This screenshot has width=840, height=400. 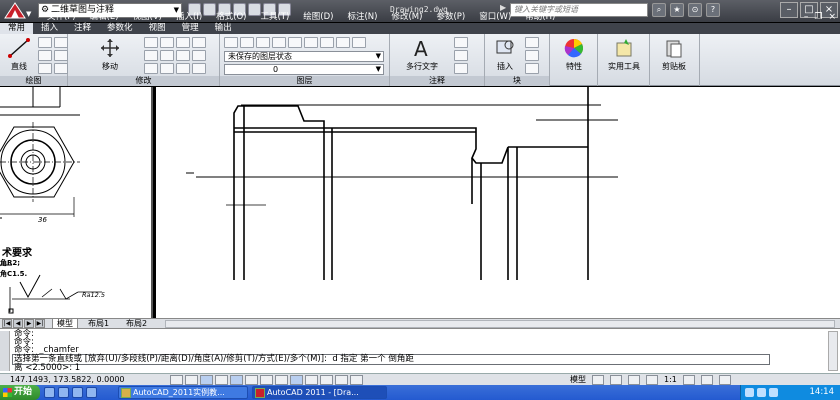 I want to click on model-space-label: 模型, so click(x=578, y=380).